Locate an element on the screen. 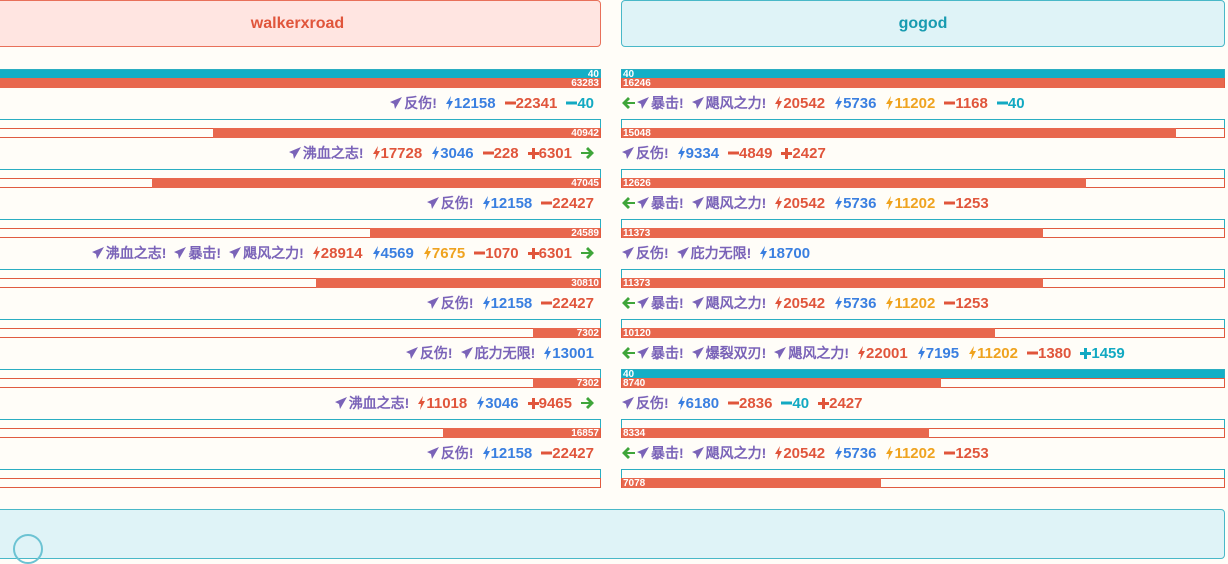  hp-loss-value: 1070 is located at coordinates (496, 253).